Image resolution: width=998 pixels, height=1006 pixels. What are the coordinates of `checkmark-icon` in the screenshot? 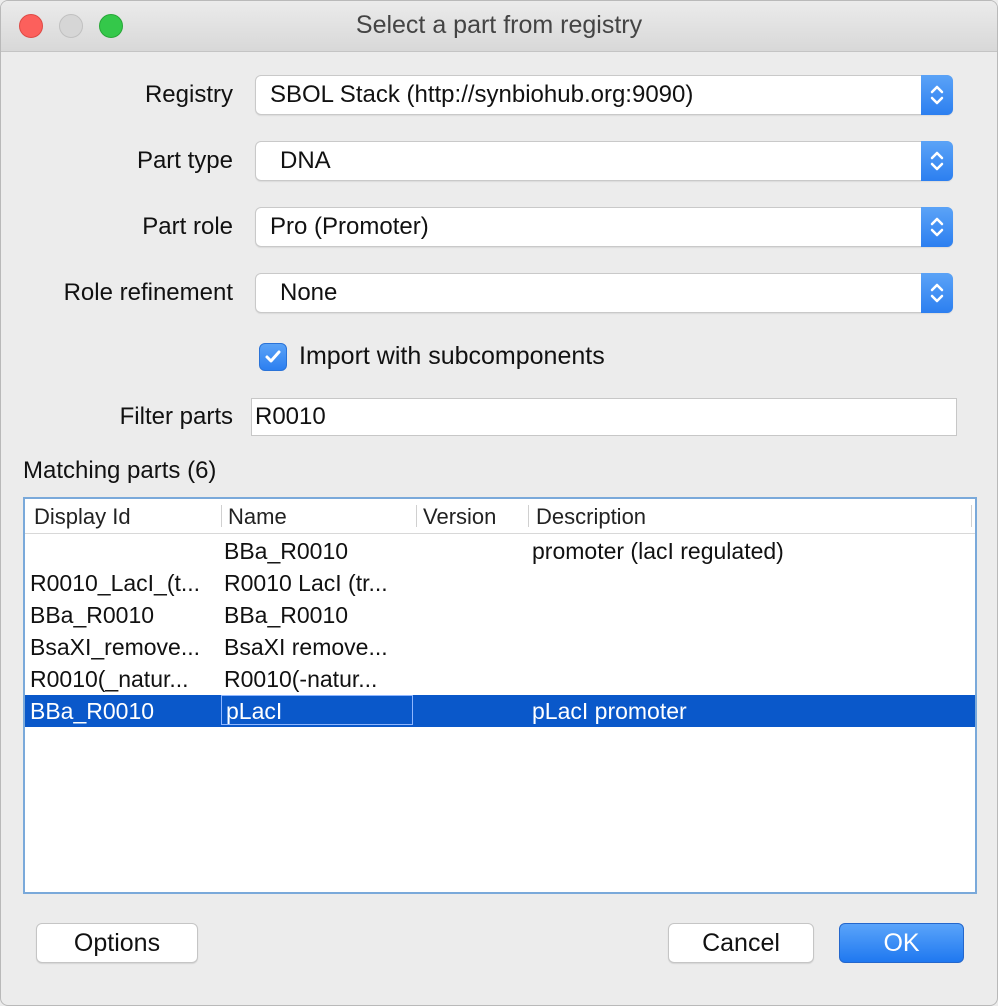 It's located at (273, 356).